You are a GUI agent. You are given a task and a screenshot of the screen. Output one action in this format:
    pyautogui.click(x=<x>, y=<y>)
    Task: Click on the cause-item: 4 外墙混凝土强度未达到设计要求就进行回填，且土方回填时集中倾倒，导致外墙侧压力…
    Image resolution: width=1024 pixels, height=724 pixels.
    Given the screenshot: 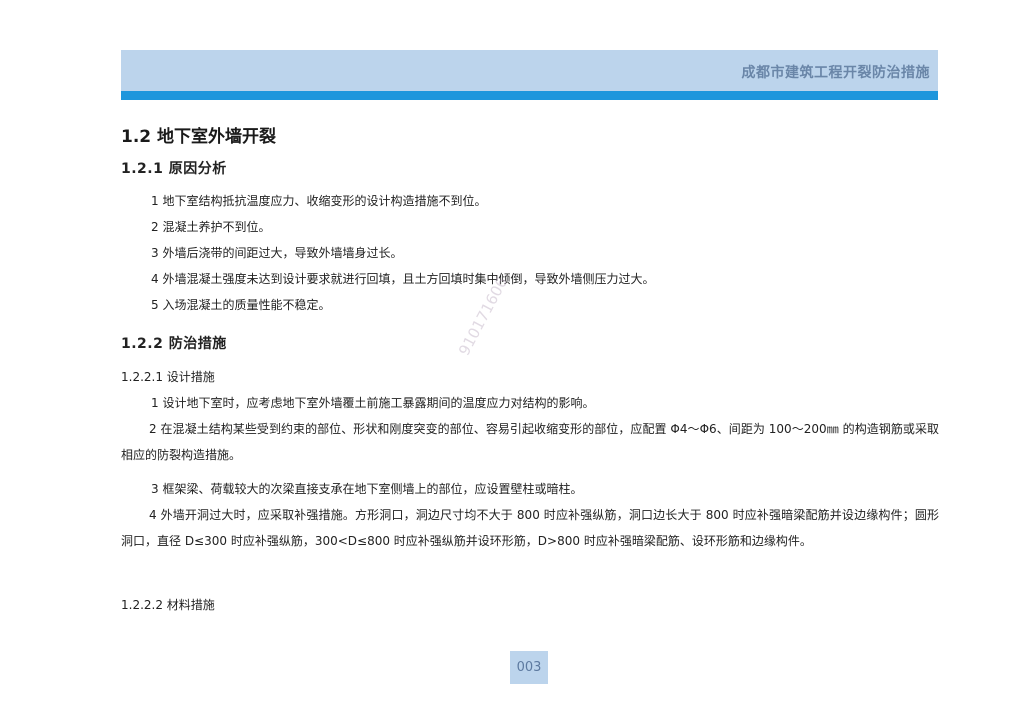 What is the action you would take?
    pyautogui.click(x=403, y=279)
    